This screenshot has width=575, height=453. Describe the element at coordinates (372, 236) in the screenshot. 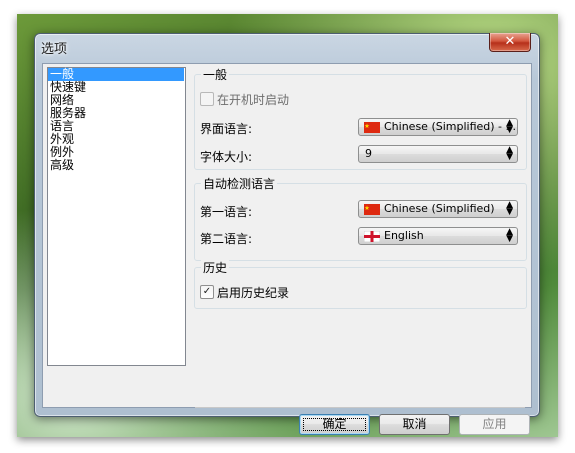

I see `england-flag-icon` at that location.